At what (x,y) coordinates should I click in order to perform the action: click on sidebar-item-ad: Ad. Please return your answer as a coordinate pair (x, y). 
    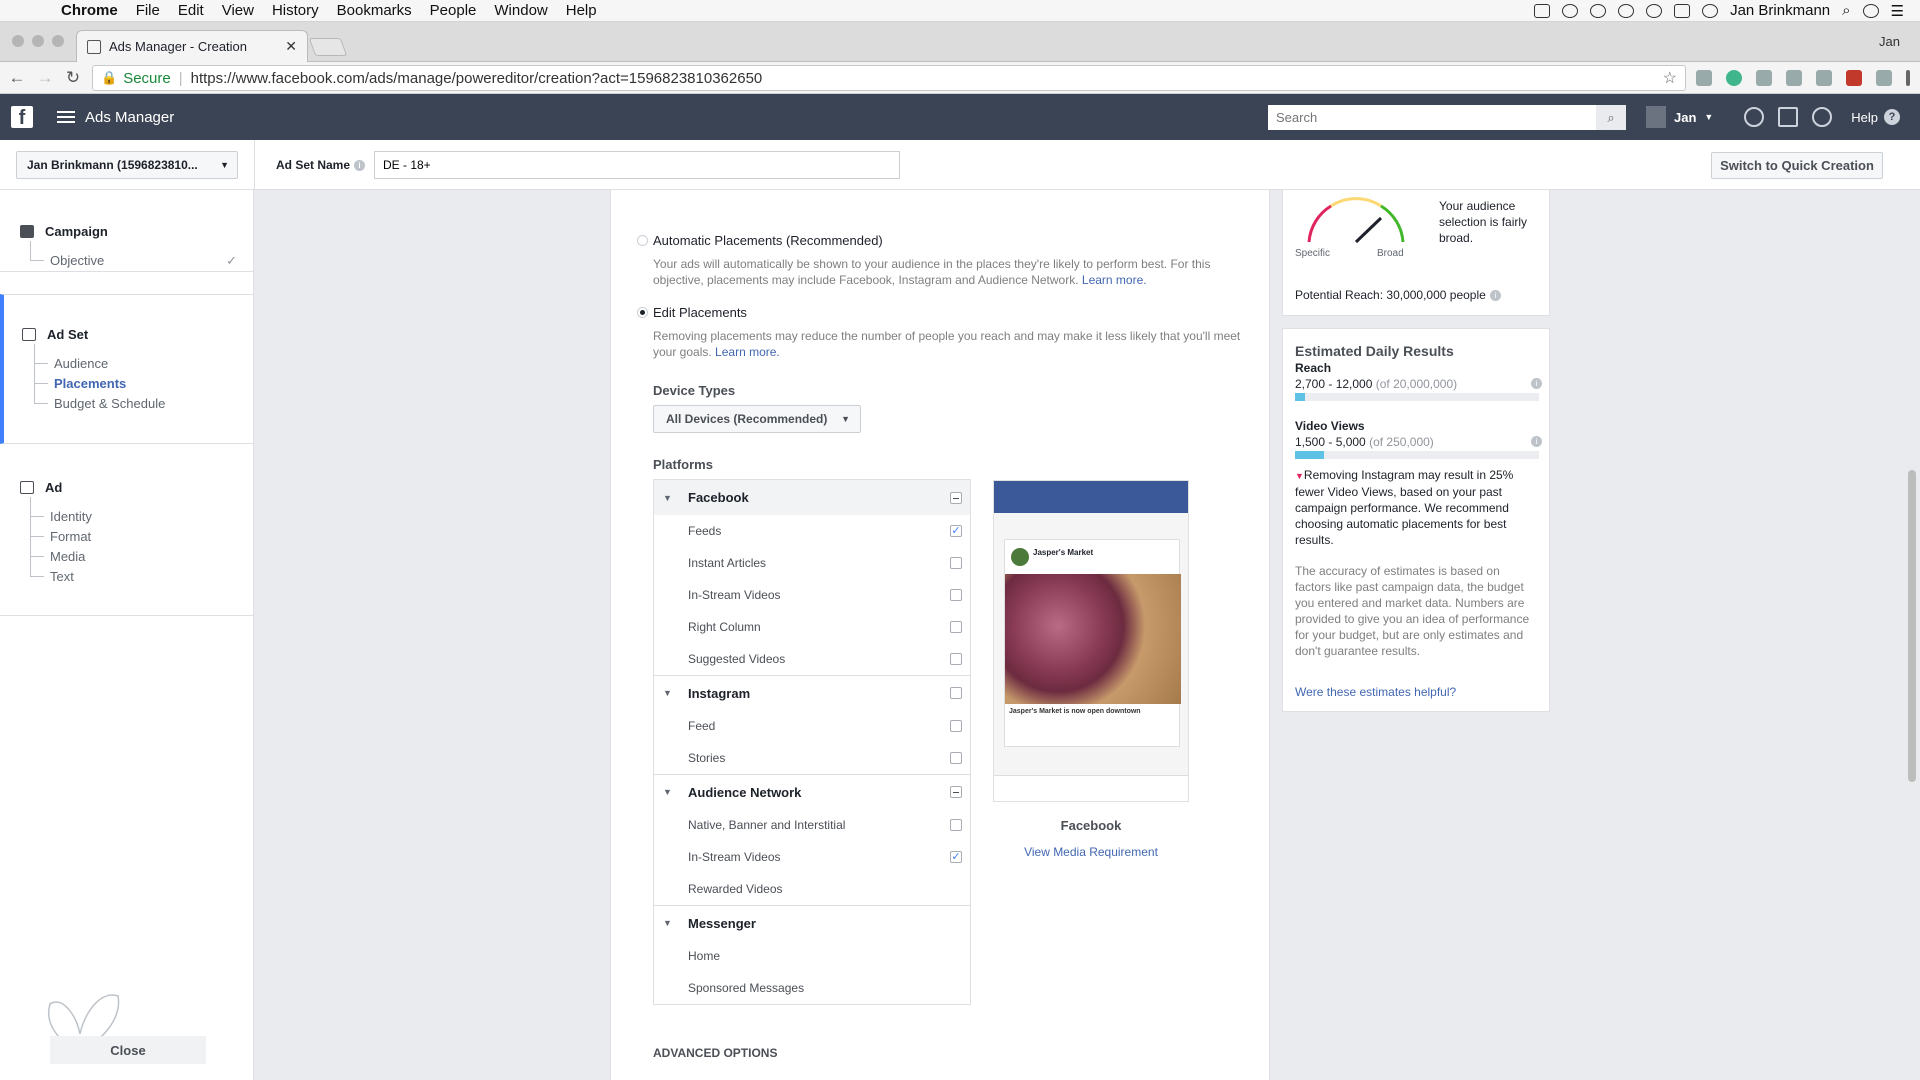
    Looking at the image, I should click on (126, 487).